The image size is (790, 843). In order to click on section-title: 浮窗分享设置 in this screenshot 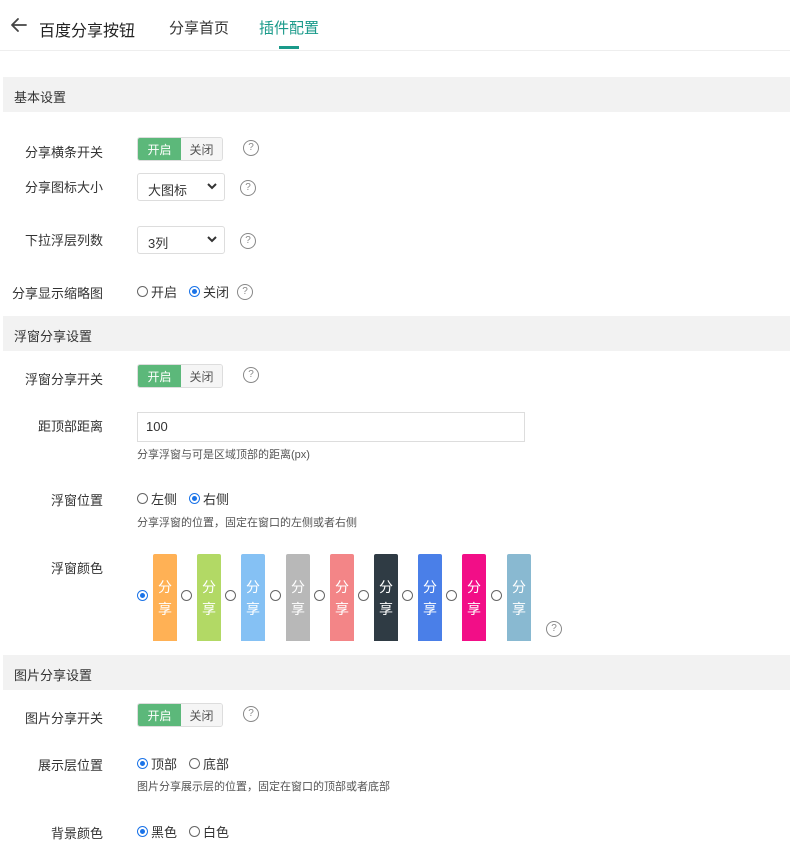, I will do `click(53, 336)`.